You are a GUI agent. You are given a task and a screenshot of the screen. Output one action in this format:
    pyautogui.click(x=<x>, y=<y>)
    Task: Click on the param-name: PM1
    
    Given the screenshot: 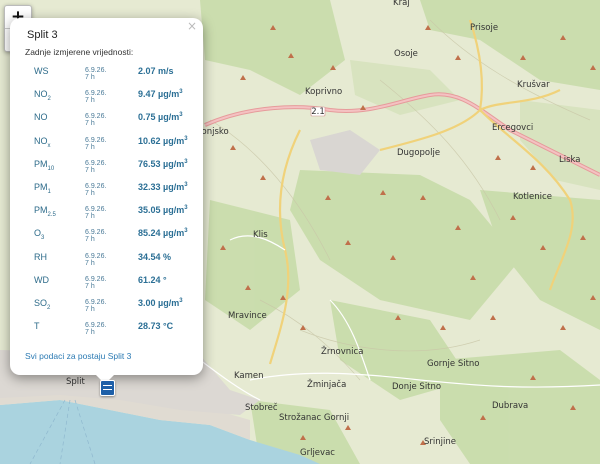 What is the action you would take?
    pyautogui.click(x=42, y=188)
    